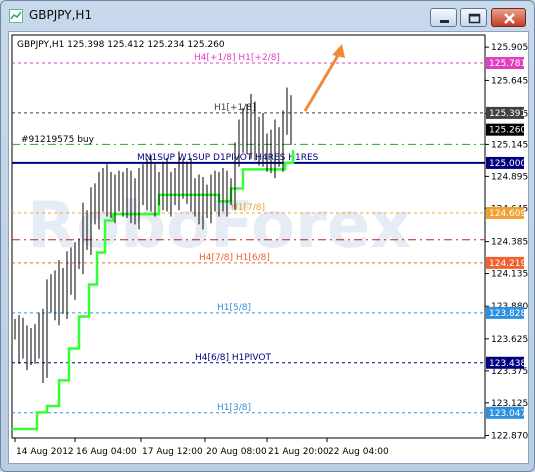  Describe the element at coordinates (507, 364) in the screenshot. I see `price-badge-label: 123.438` at that location.